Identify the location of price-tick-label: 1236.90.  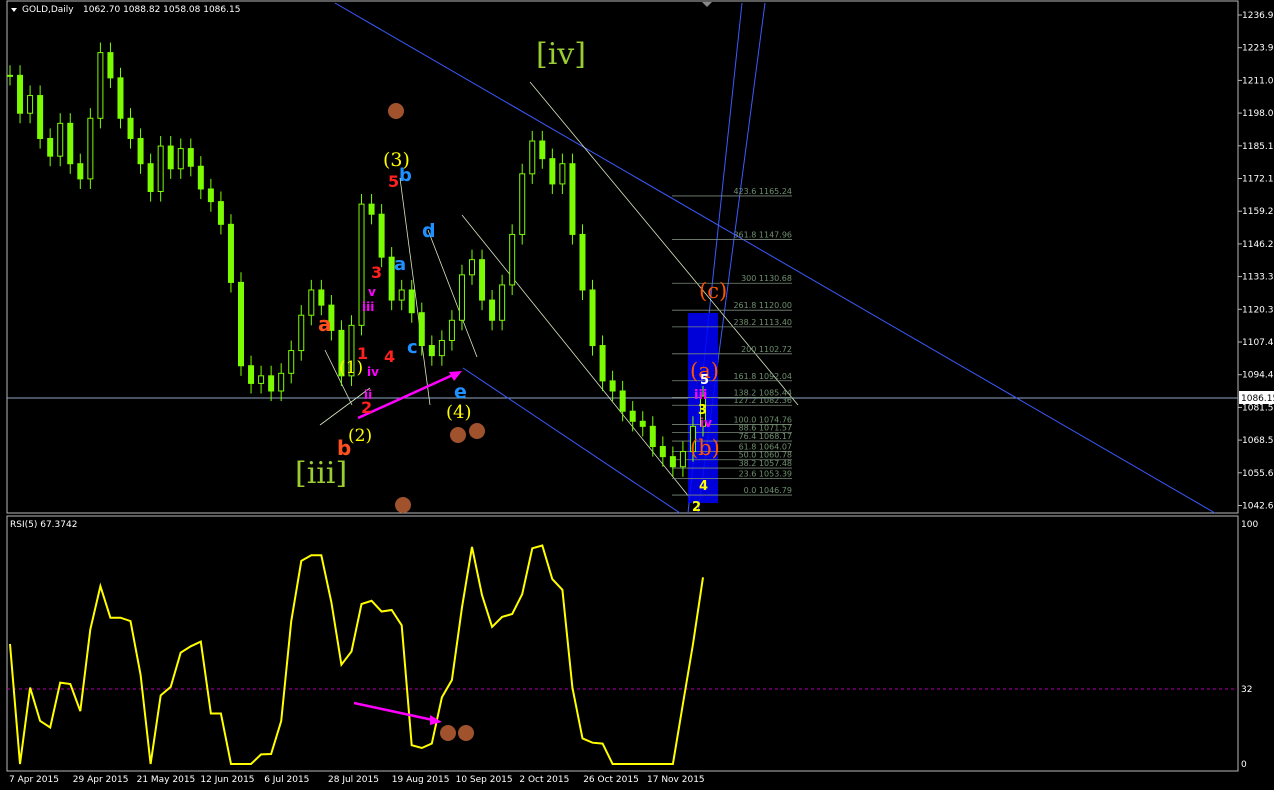
(1258, 16).